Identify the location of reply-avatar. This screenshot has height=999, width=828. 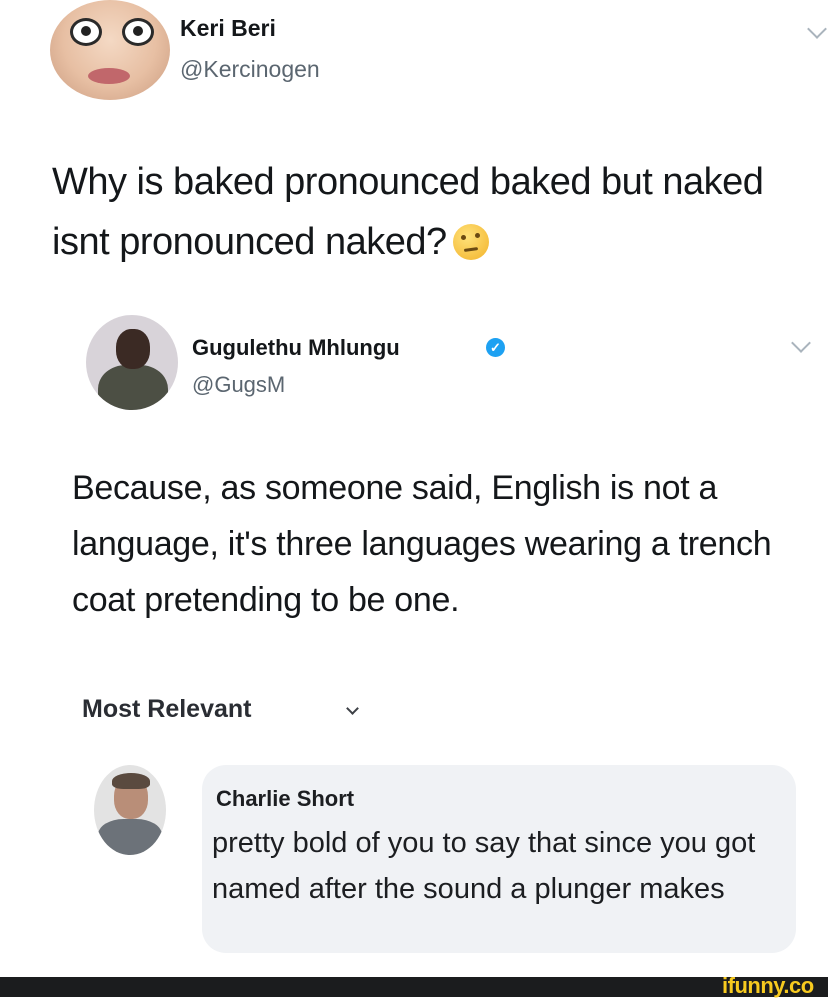
(132, 362).